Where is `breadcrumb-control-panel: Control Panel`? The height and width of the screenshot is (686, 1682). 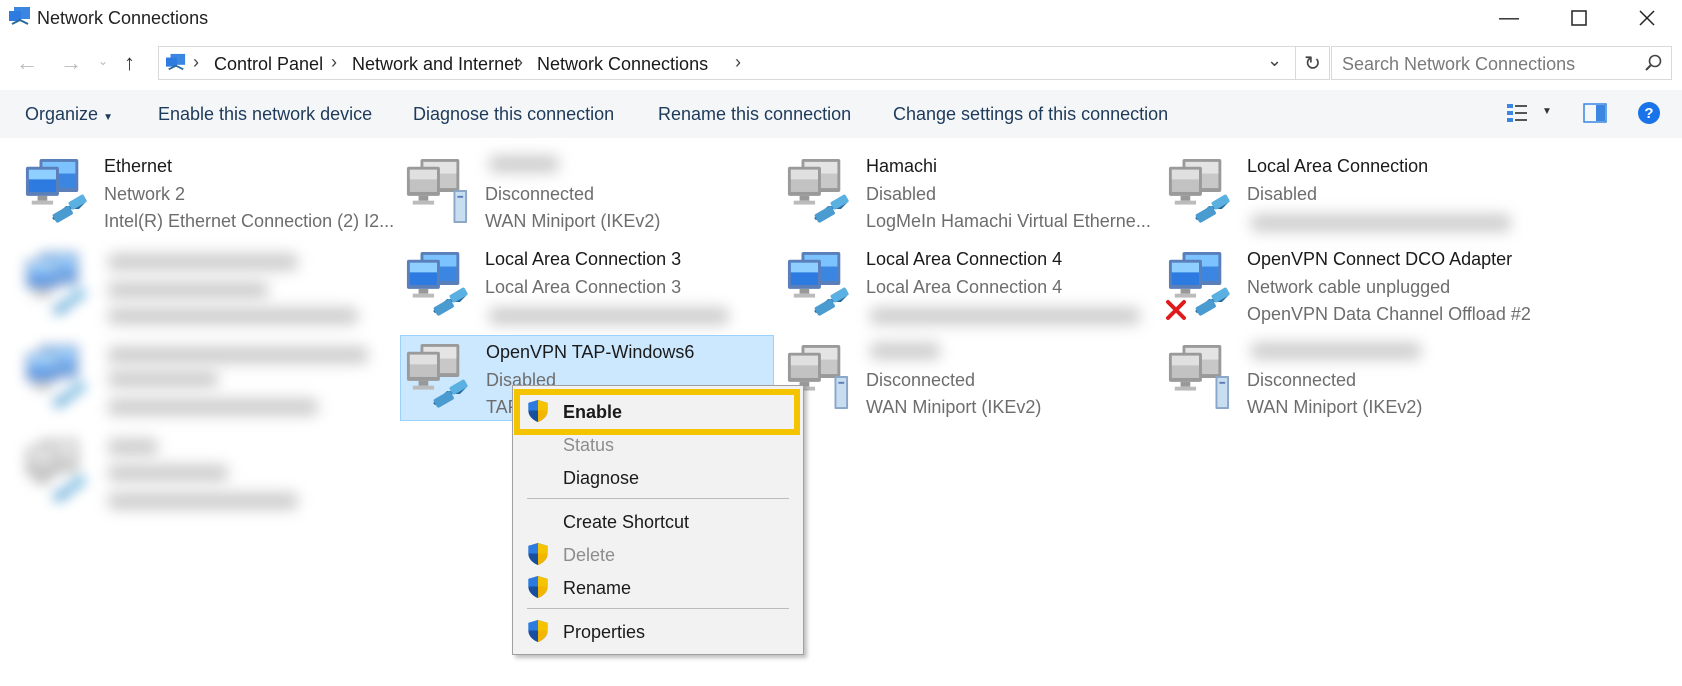 breadcrumb-control-panel: Control Panel is located at coordinates (268, 64).